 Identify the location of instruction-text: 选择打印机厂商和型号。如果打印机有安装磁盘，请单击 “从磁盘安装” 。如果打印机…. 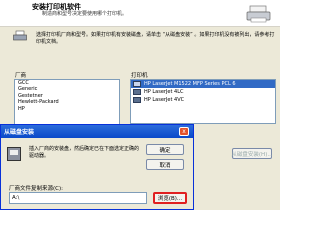
(155, 38).